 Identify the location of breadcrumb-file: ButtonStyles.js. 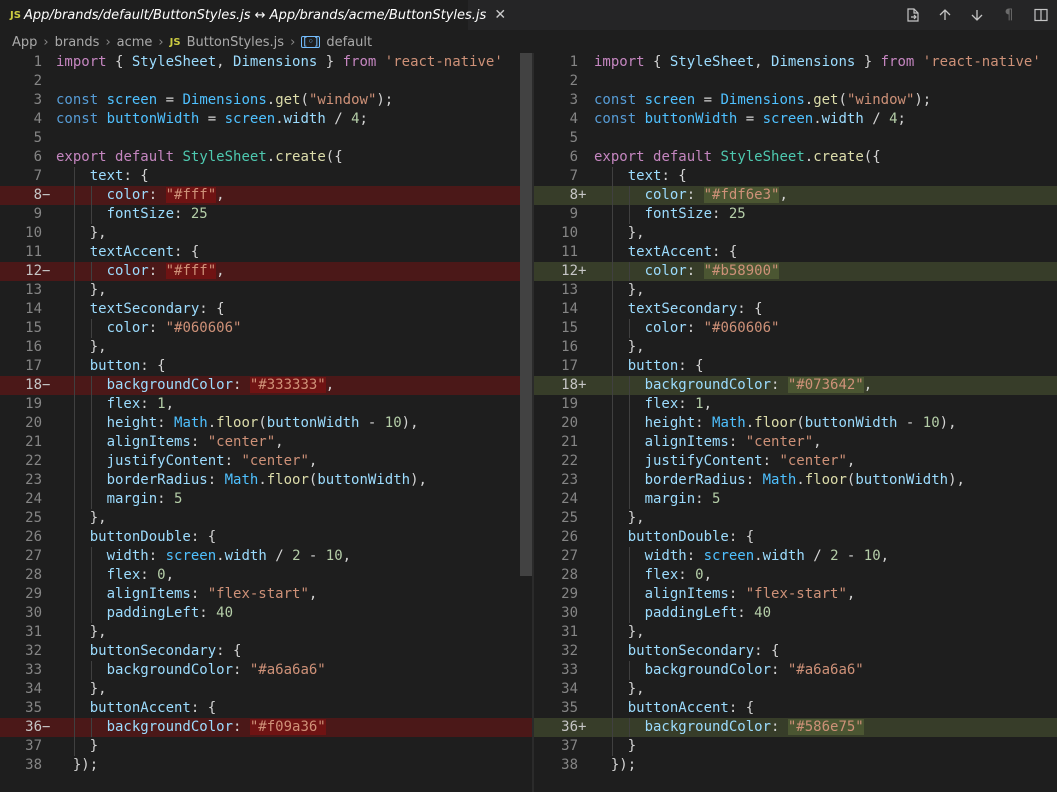
(236, 42).